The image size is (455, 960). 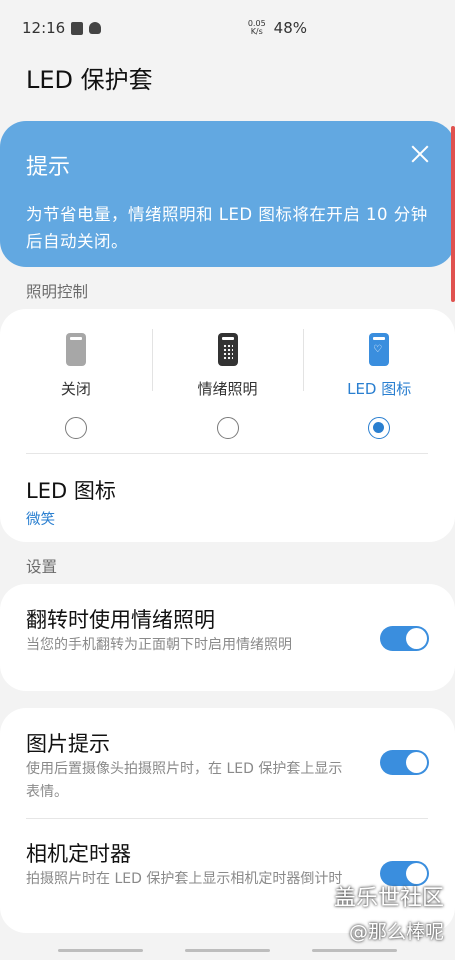 I want to click on flip-setting-description: 当您的手机翻转为正面朝下时启用情绪照明, so click(x=159, y=645).